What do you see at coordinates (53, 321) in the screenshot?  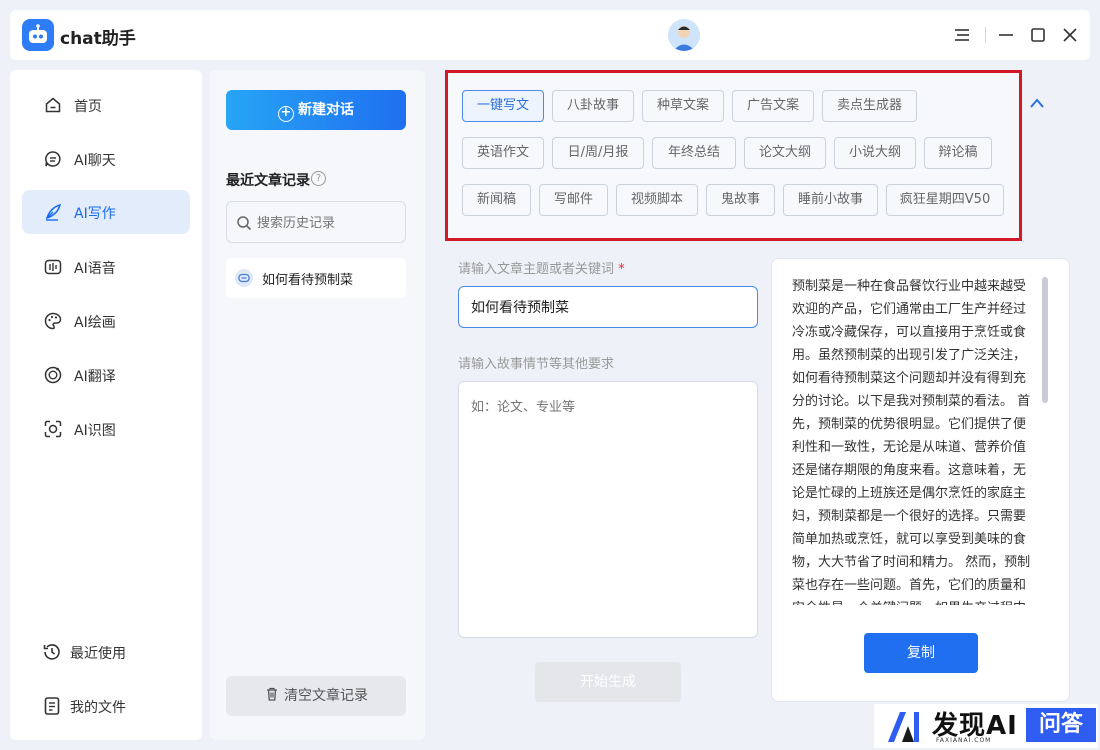 I see `palette-icon` at bounding box center [53, 321].